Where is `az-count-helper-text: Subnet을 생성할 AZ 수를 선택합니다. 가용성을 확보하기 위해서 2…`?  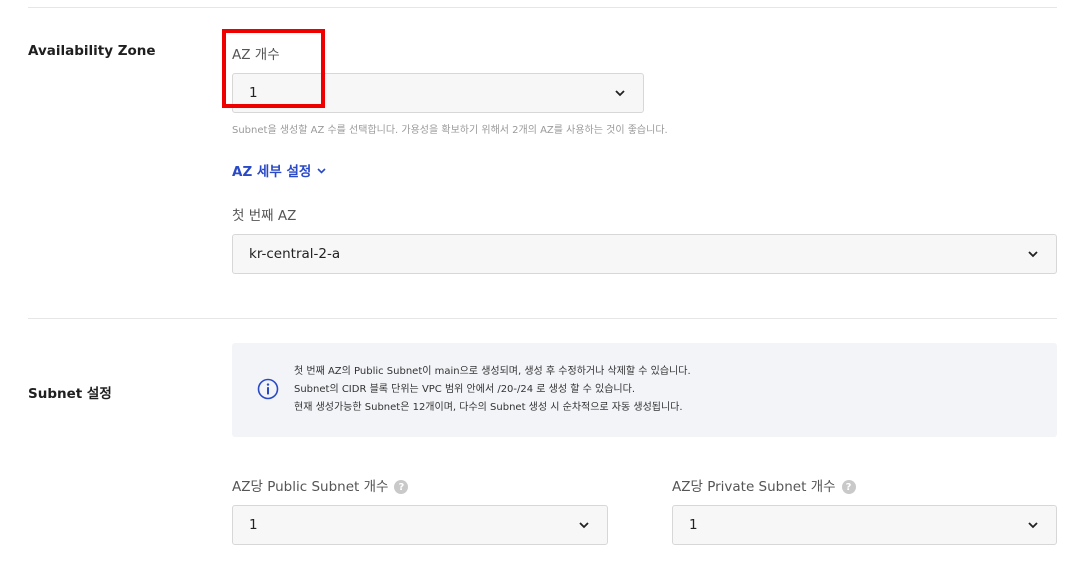 az-count-helper-text: Subnet을 생성할 AZ 수를 선택합니다. 가용성을 확보하기 위해서 2… is located at coordinates (450, 130).